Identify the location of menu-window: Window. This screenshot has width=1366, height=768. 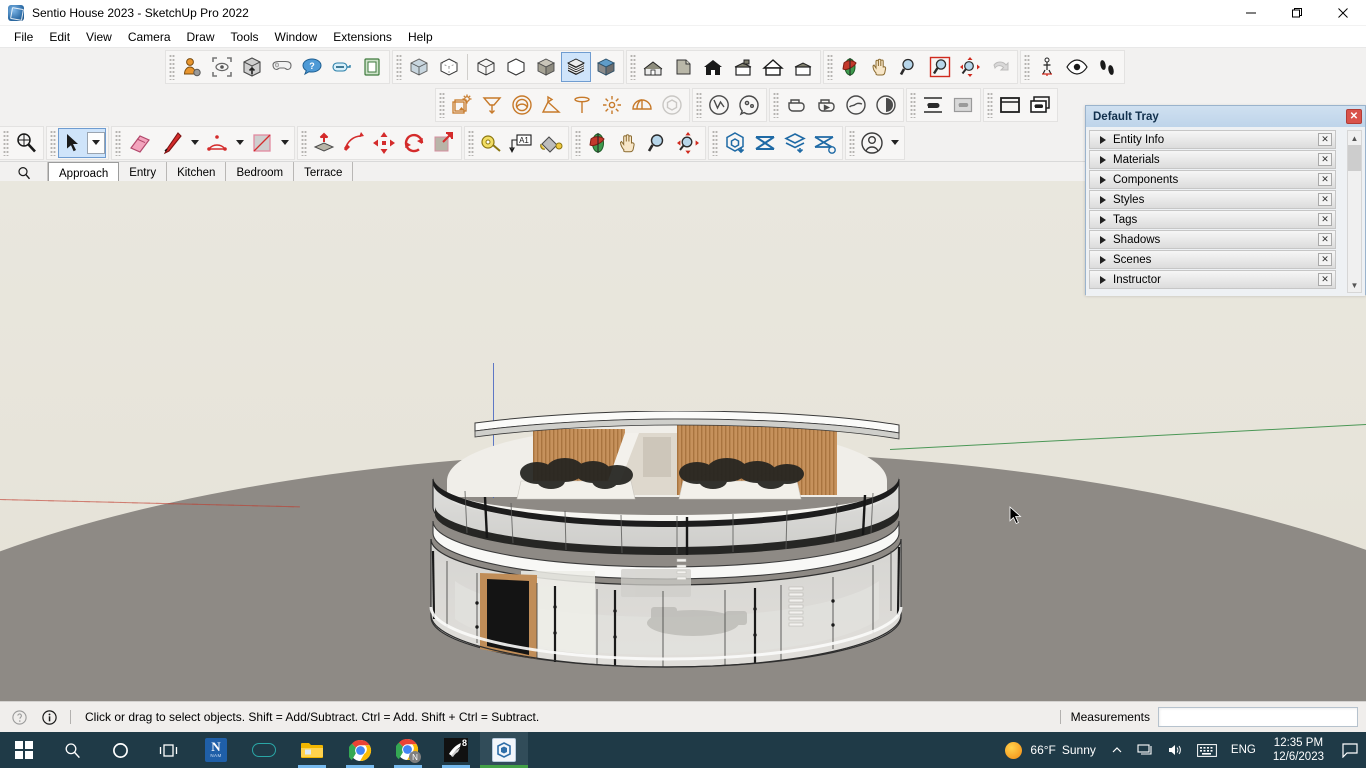
(296, 37).